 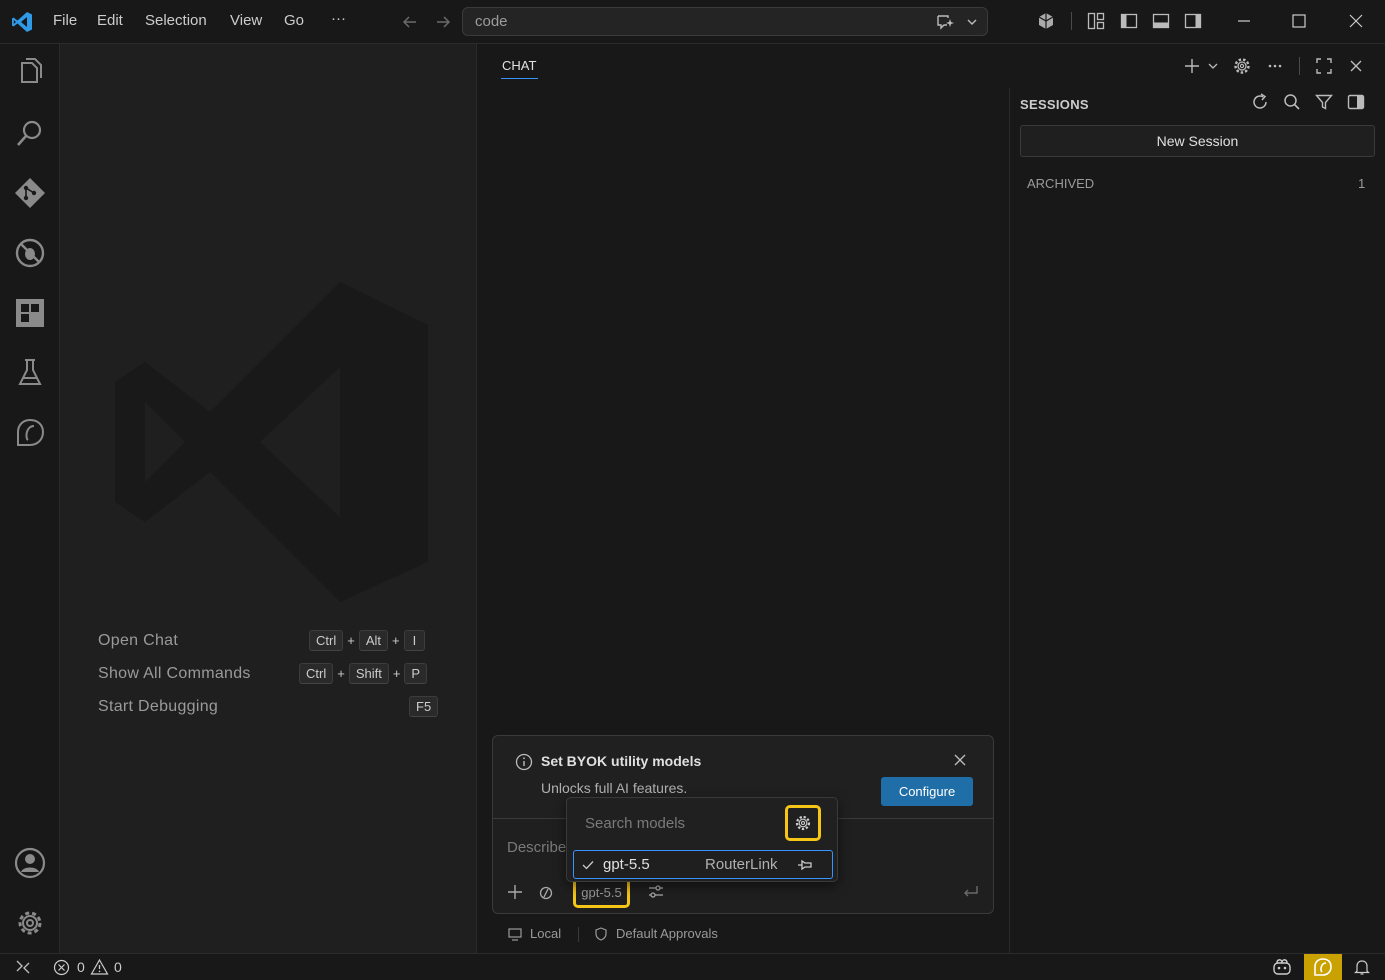 I want to click on copilot-status-icon, so click(x=1046, y=21).